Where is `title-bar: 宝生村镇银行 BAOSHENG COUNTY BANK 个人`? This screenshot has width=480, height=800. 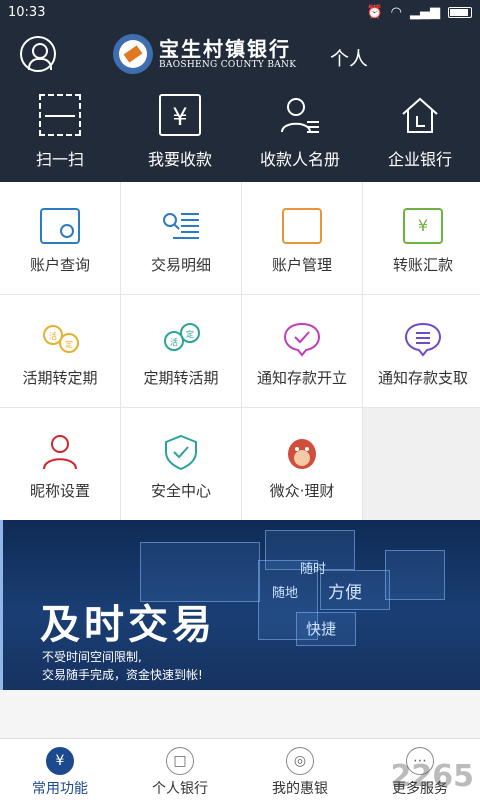 title-bar: 宝生村镇银行 BAOSHENG COUNTY BANK 个人 is located at coordinates (240, 55).